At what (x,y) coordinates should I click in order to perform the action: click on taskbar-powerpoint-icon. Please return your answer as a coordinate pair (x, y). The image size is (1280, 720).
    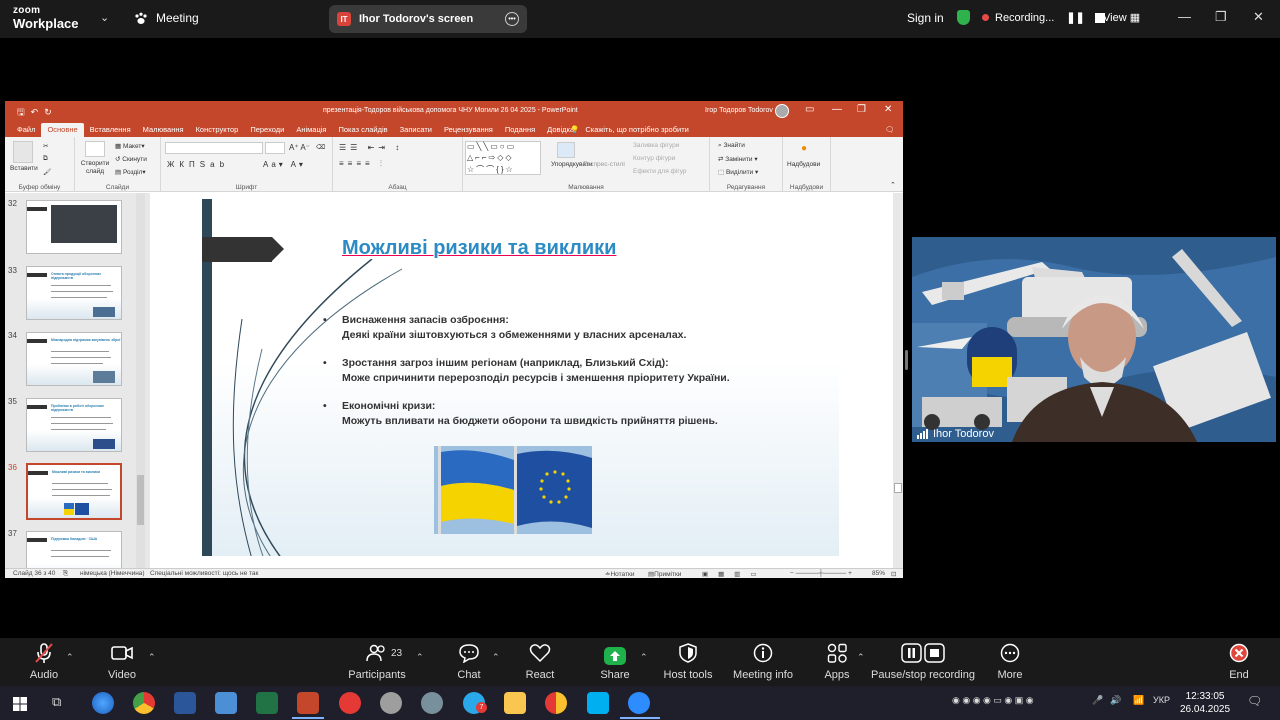
    Looking at the image, I should click on (308, 703).